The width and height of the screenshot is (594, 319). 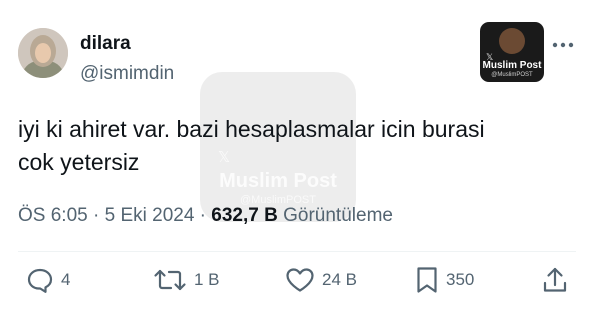 I want to click on repost-icon, so click(x=170, y=280).